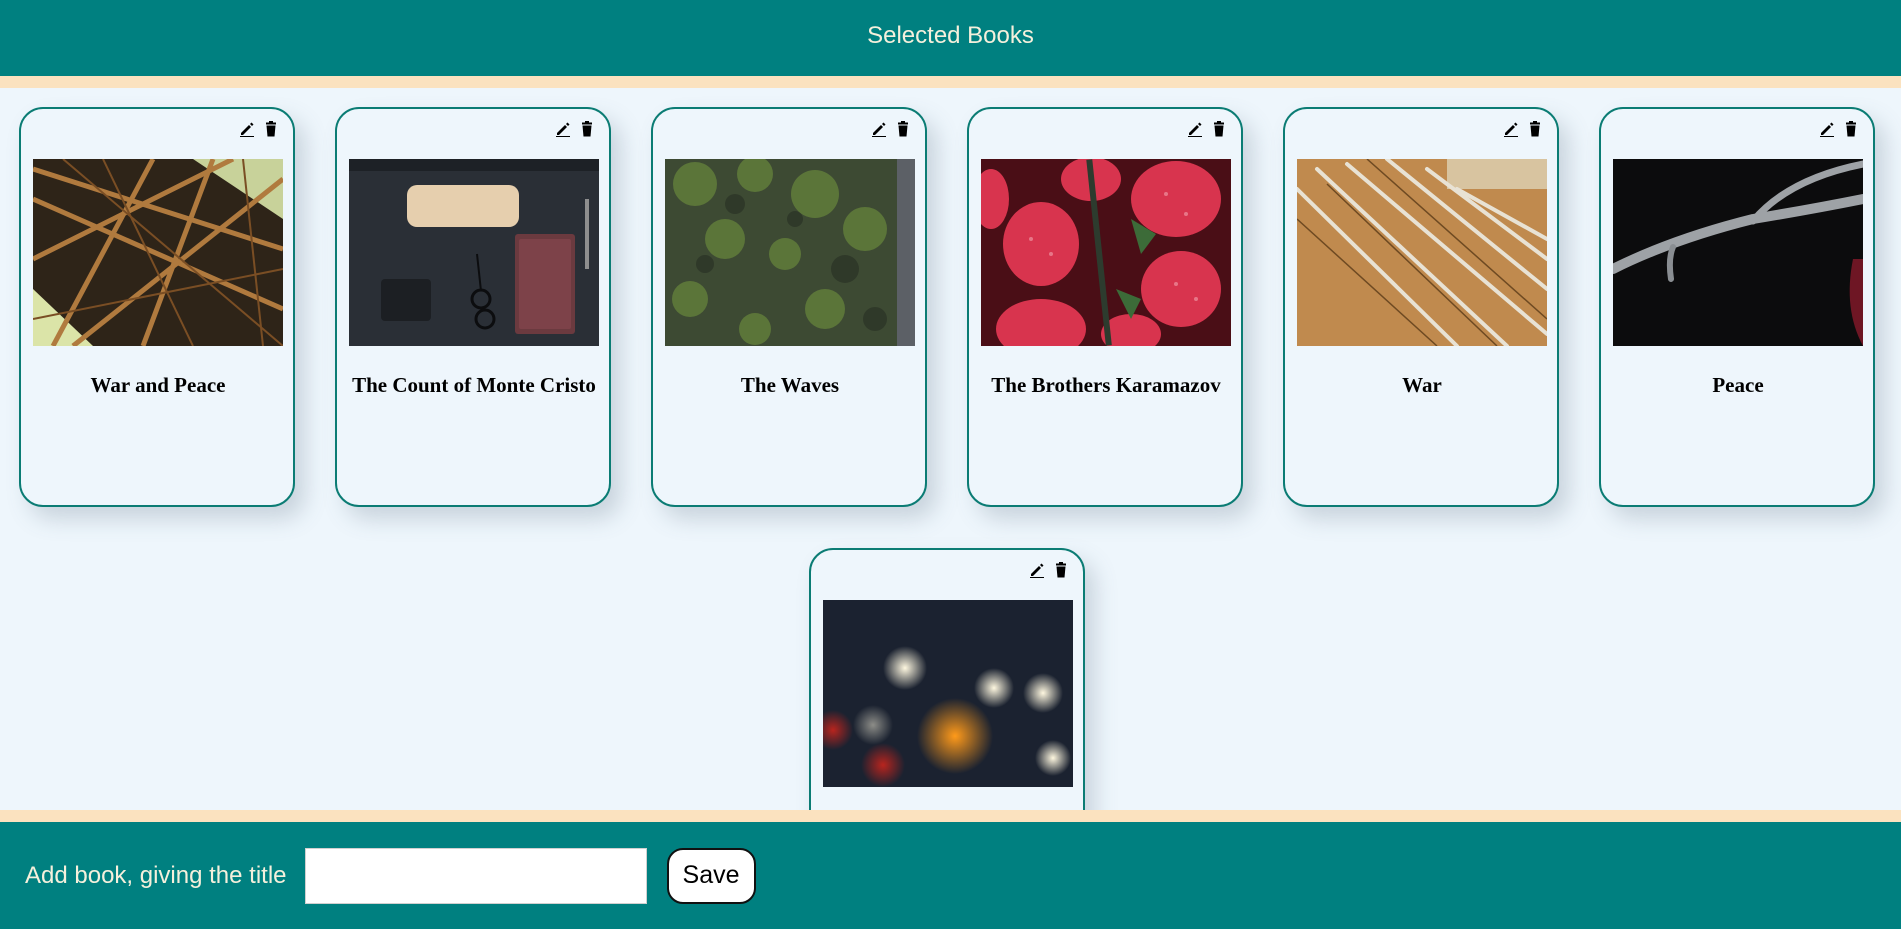  I want to click on book-card: Peace, so click(1737, 307).